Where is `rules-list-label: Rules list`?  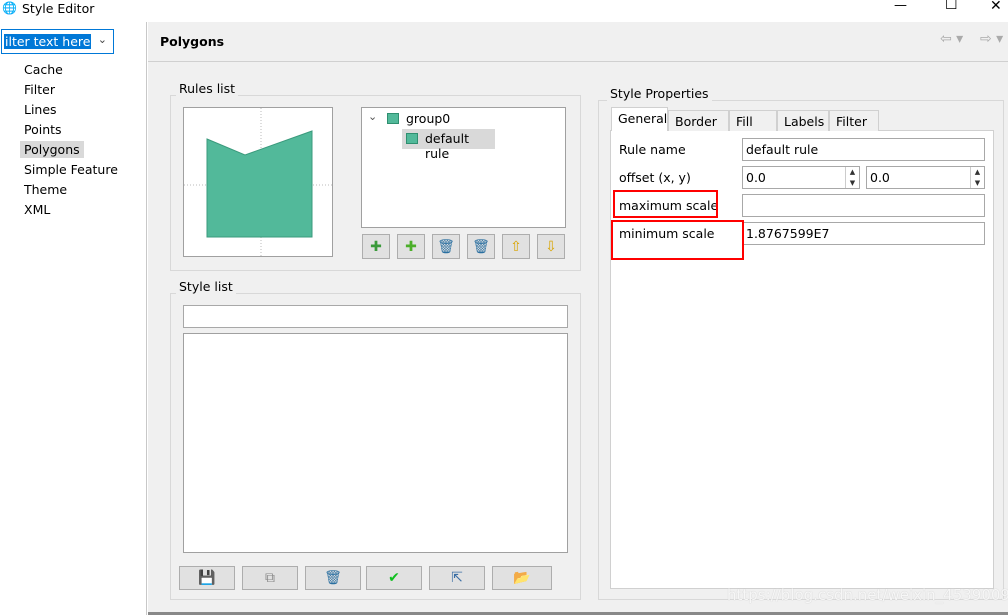
rules-list-label: Rules list is located at coordinates (207, 88).